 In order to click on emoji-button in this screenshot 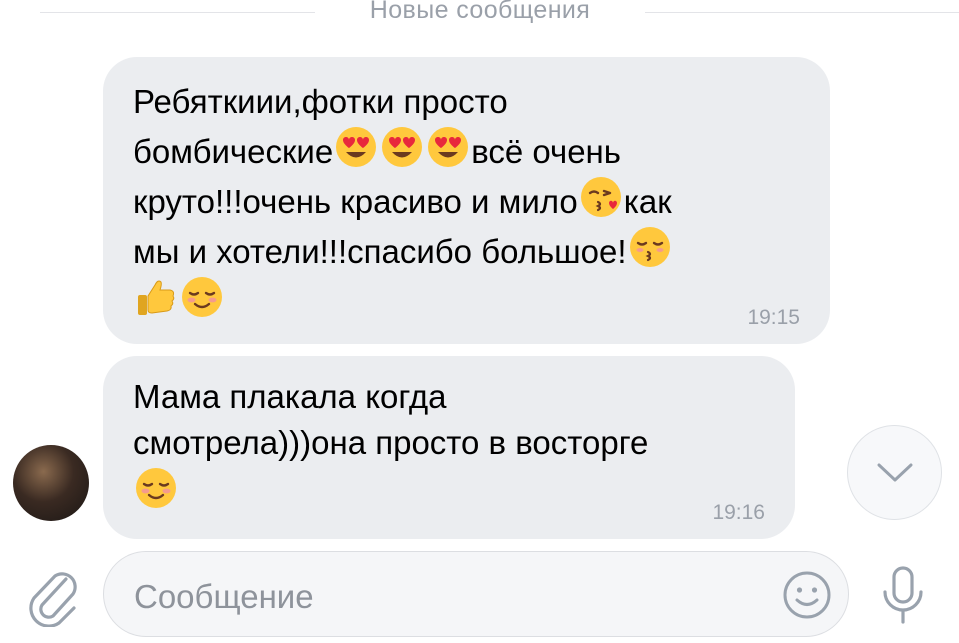, I will do `click(807, 595)`.